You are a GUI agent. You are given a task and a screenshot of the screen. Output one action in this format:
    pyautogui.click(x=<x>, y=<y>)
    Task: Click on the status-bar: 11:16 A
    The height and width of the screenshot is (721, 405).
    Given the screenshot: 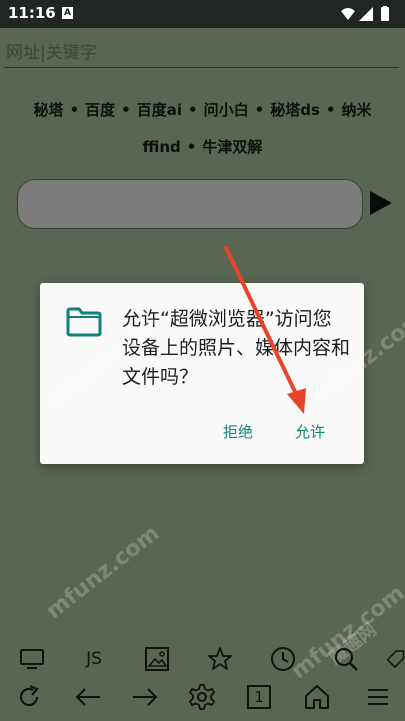 What is the action you would take?
    pyautogui.click(x=202, y=14)
    